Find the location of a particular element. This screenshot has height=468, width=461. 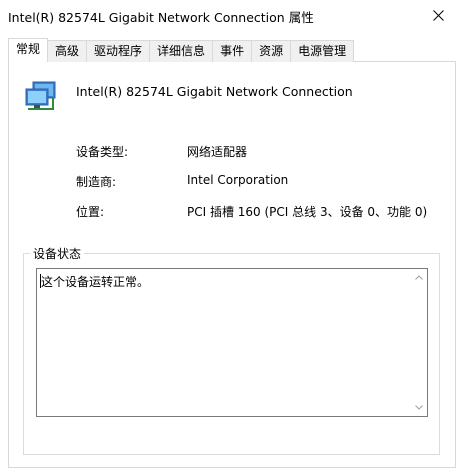

tab-driver: 驱动程序 is located at coordinates (118, 51).